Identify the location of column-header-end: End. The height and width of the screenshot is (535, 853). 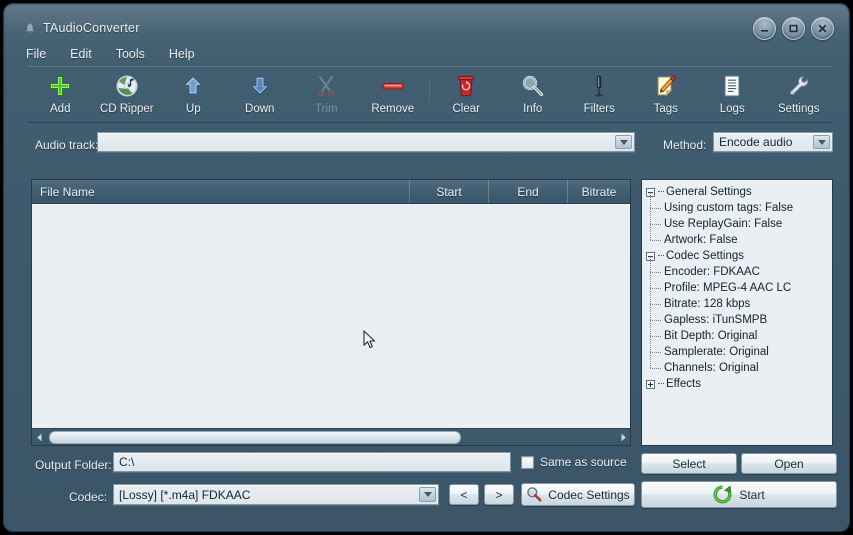
(527, 191).